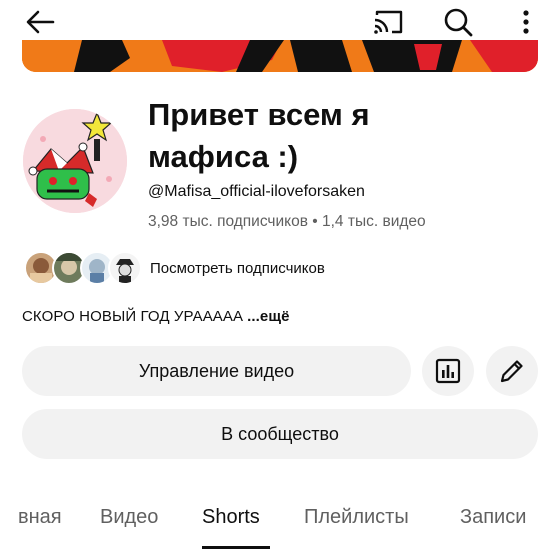 The image size is (560, 560). I want to click on tab-playlists: Плейлисты, so click(356, 517).